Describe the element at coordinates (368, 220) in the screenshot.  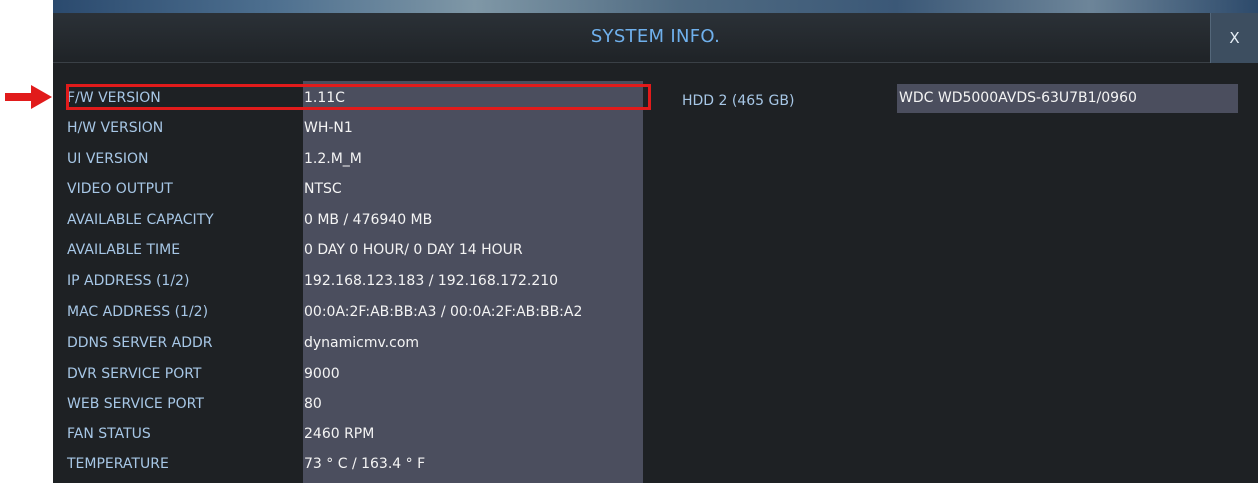
I see `info-value: 0 MB / 476940 MB` at that location.